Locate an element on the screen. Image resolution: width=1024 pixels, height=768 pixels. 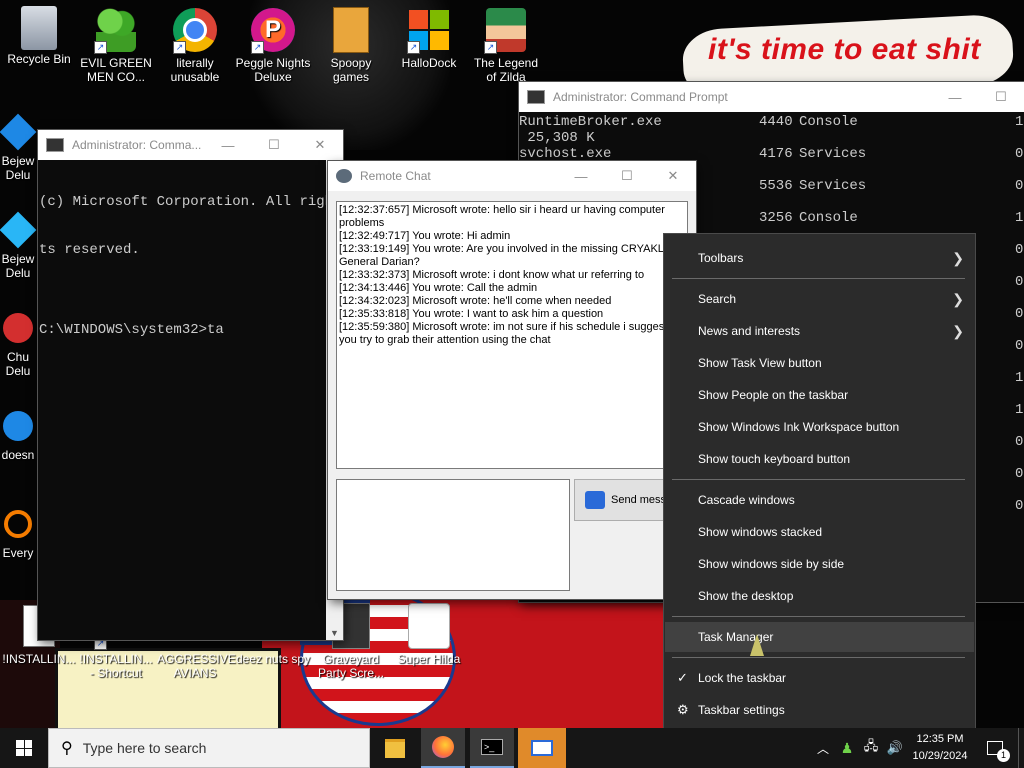
hilda-icon is located at coordinates (429, 626).